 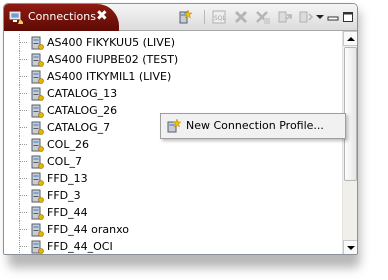 I want to click on new-connection-button, so click(x=185, y=17).